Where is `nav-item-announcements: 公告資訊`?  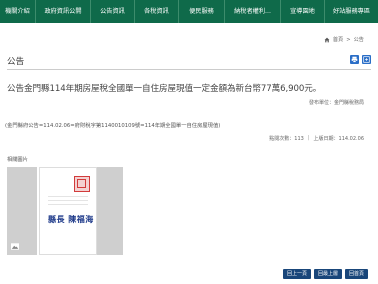
nav-item-announcements: 公告資訊 is located at coordinates (113, 11).